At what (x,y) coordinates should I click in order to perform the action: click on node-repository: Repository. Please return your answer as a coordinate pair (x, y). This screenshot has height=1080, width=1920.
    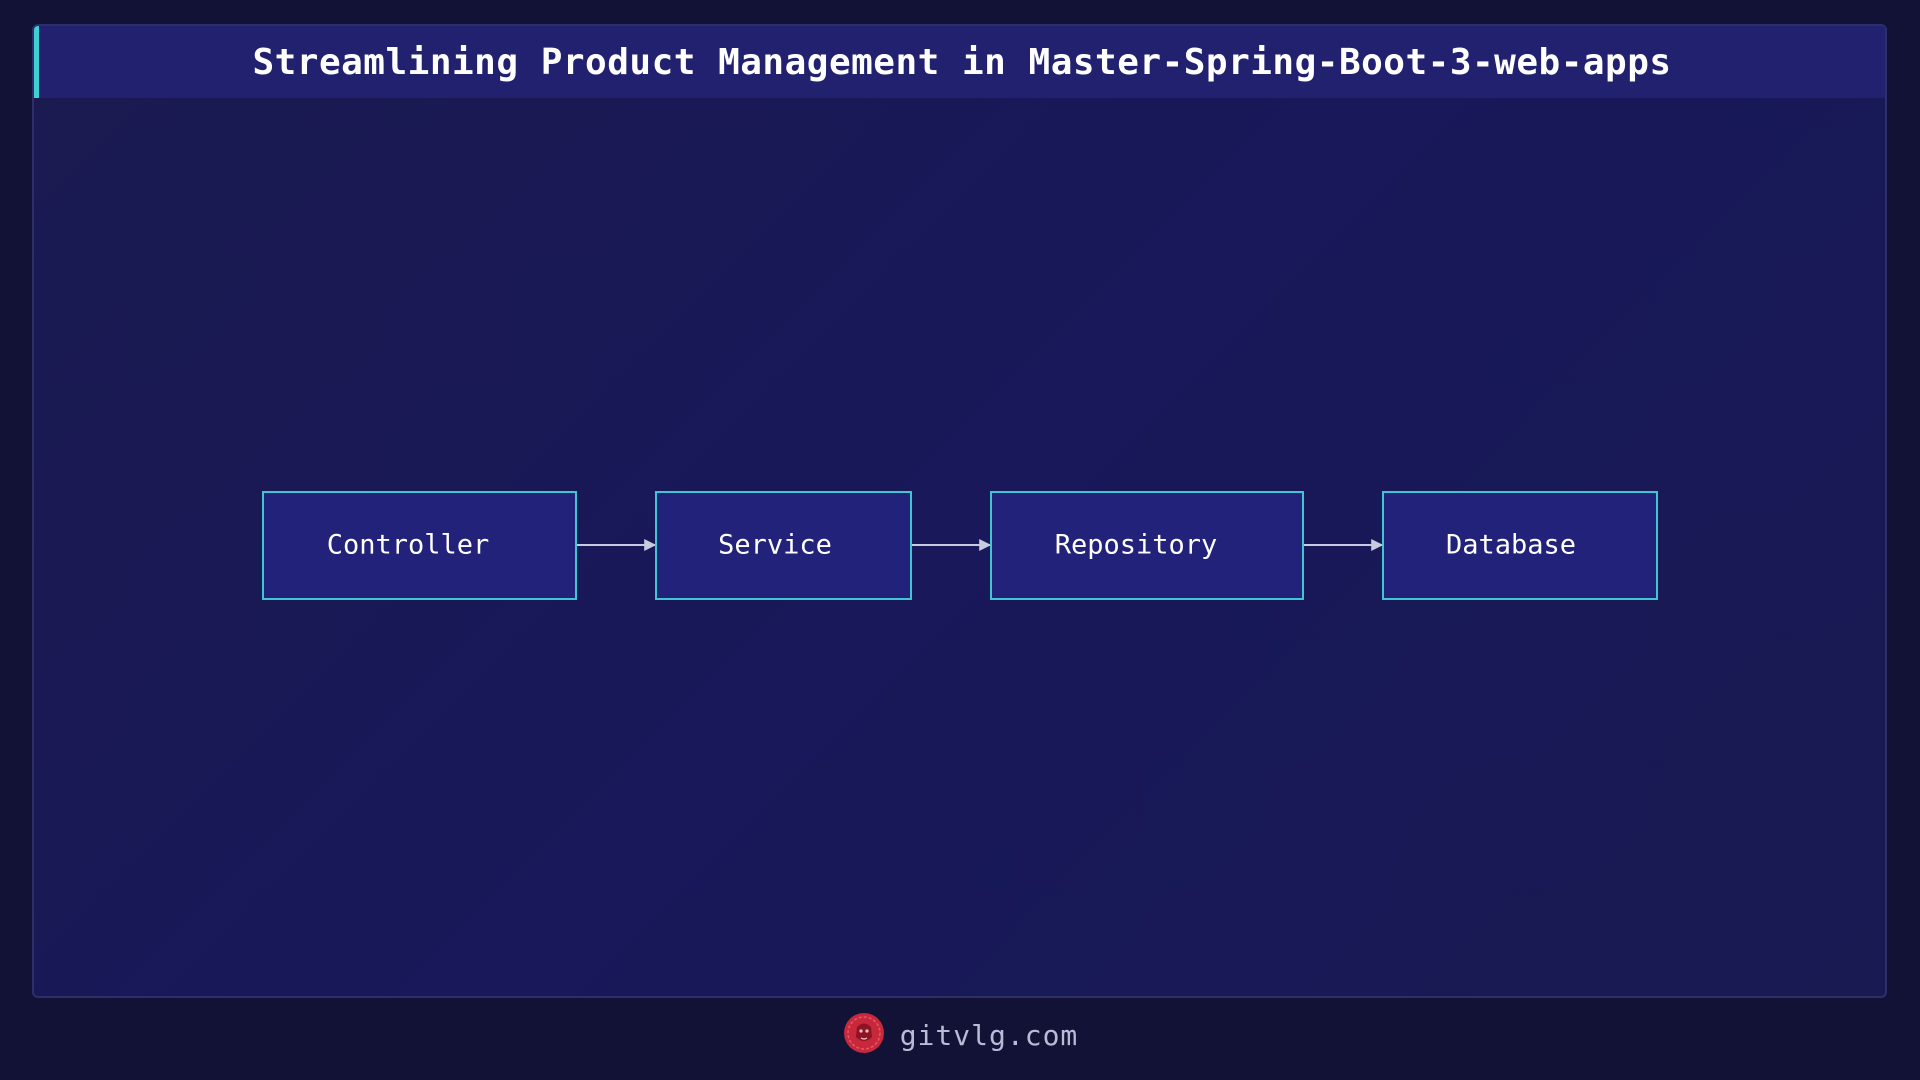
    Looking at the image, I should click on (1147, 545).